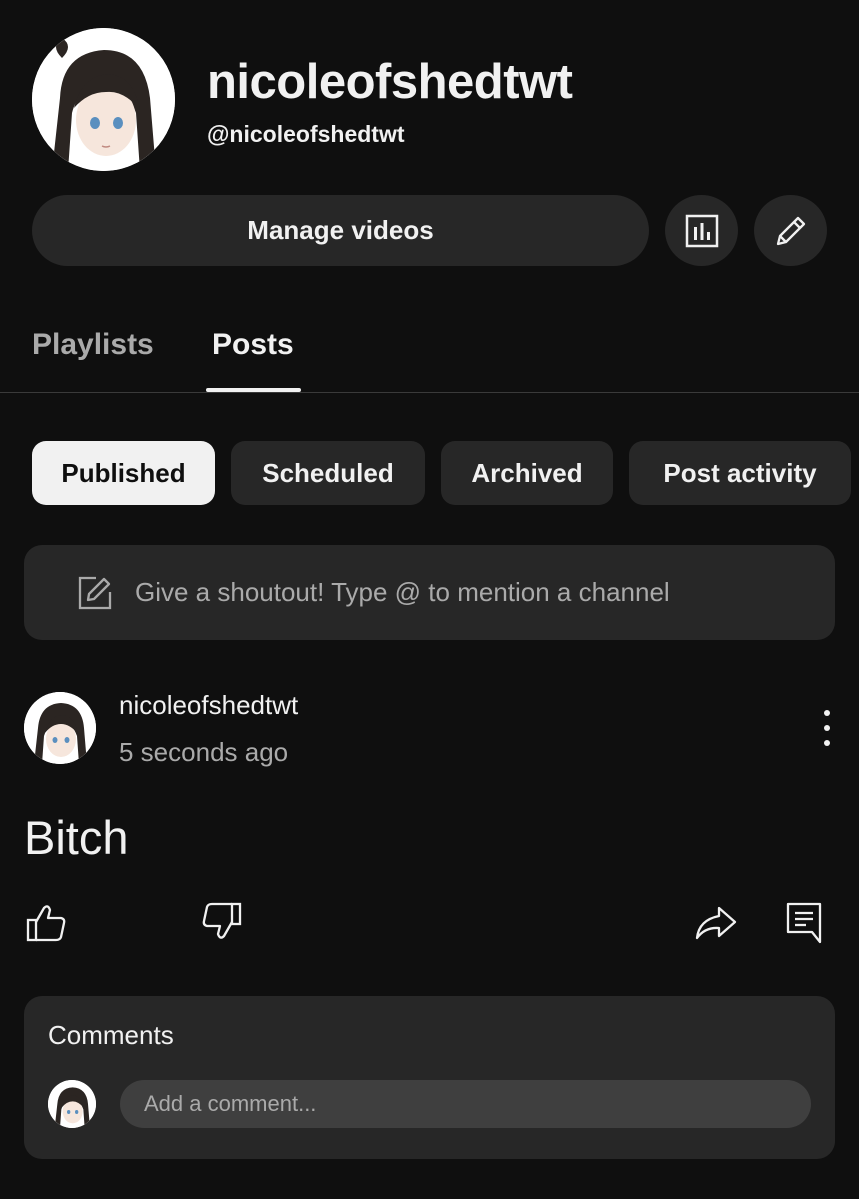  Describe the element at coordinates (253, 345) in the screenshot. I see `tab-posts: Posts` at that location.